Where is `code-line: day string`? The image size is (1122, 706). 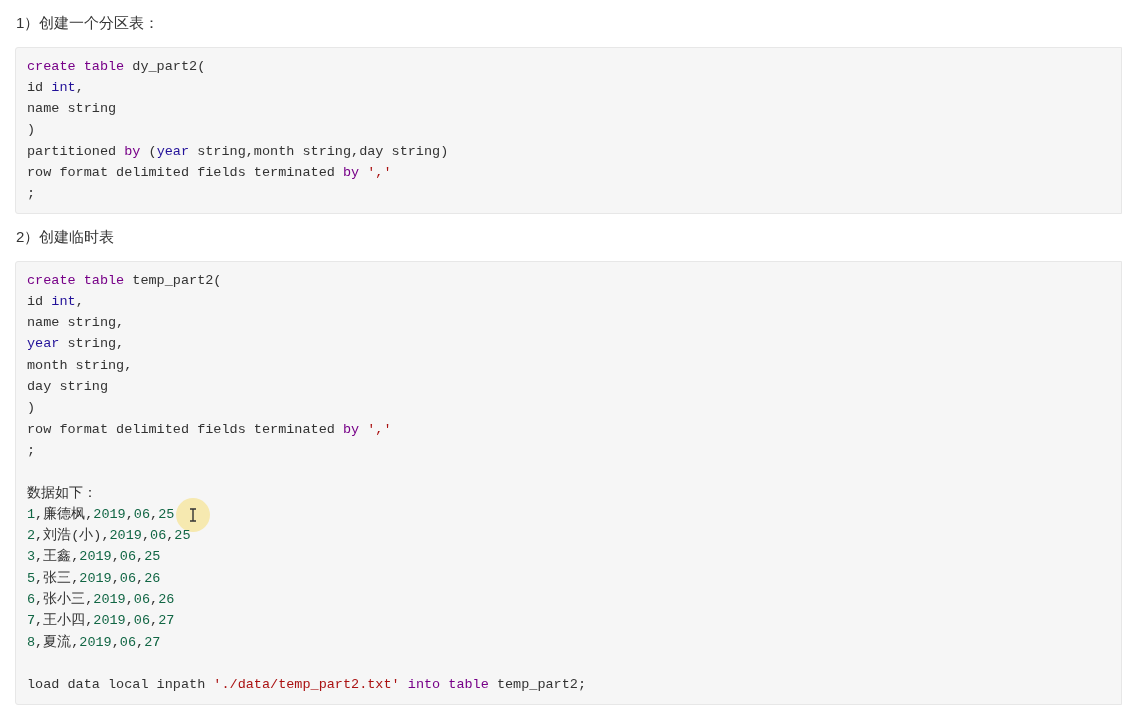
code-line: day string is located at coordinates (67, 387).